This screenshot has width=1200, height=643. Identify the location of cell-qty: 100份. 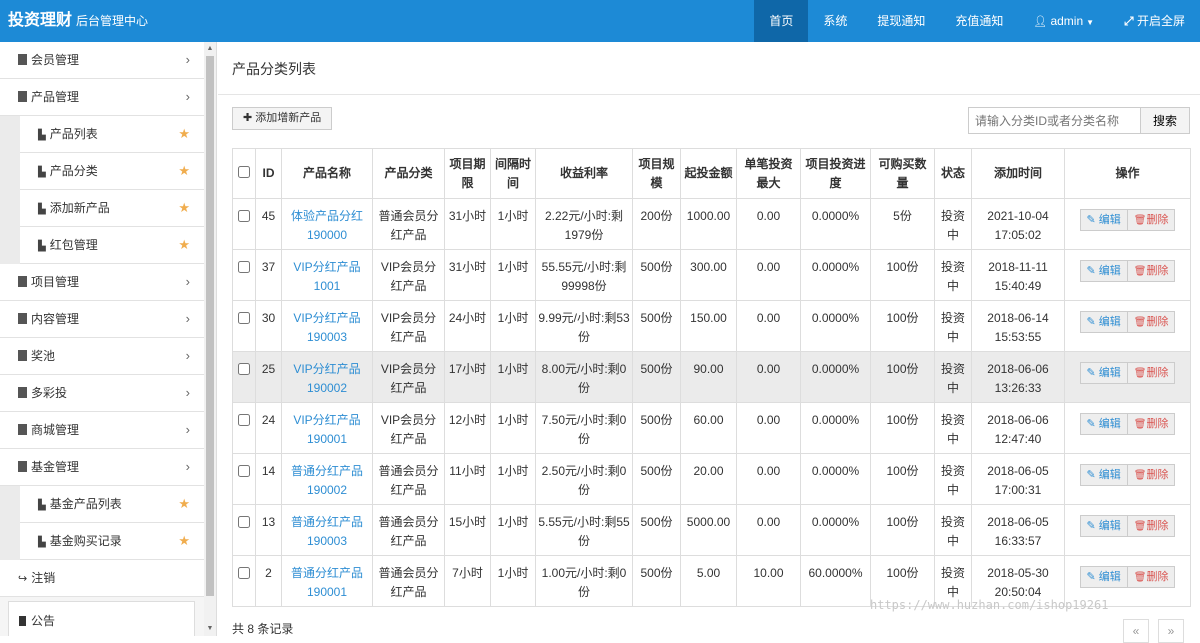
(902, 428).